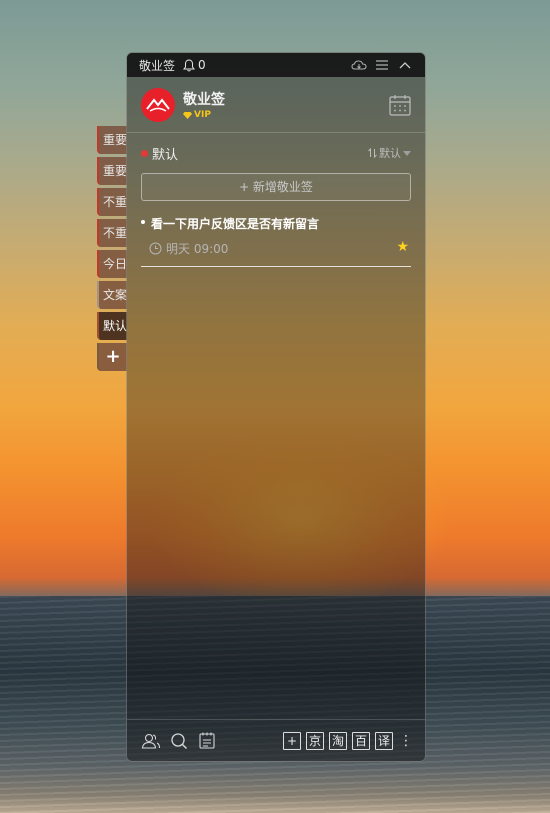 The image size is (550, 813). Describe the element at coordinates (406, 741) in the screenshot. I see `more-options-icon: ⋮` at that location.